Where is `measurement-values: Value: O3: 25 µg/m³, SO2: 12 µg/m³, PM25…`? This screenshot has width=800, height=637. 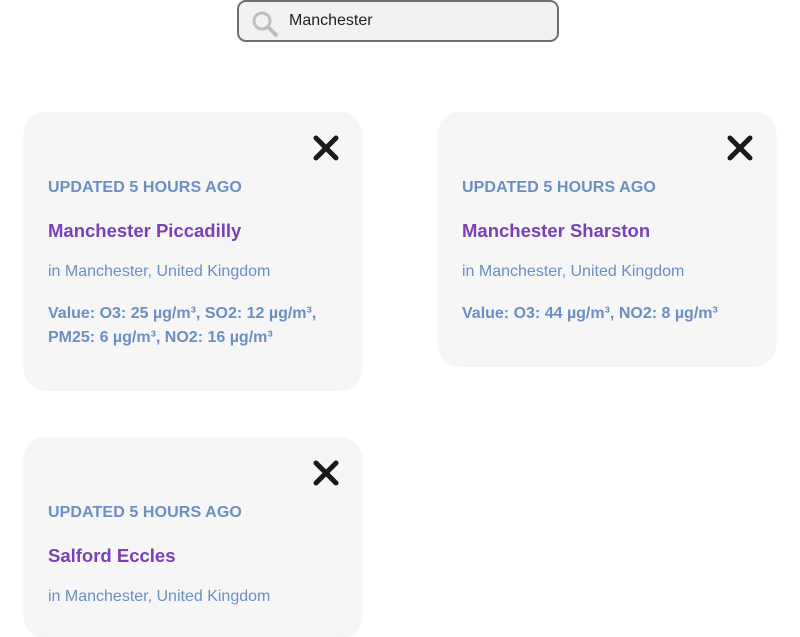
measurement-values: Value: O3: 25 µg/m³, SO2: 12 µg/m³, PM25… is located at coordinates (182, 325).